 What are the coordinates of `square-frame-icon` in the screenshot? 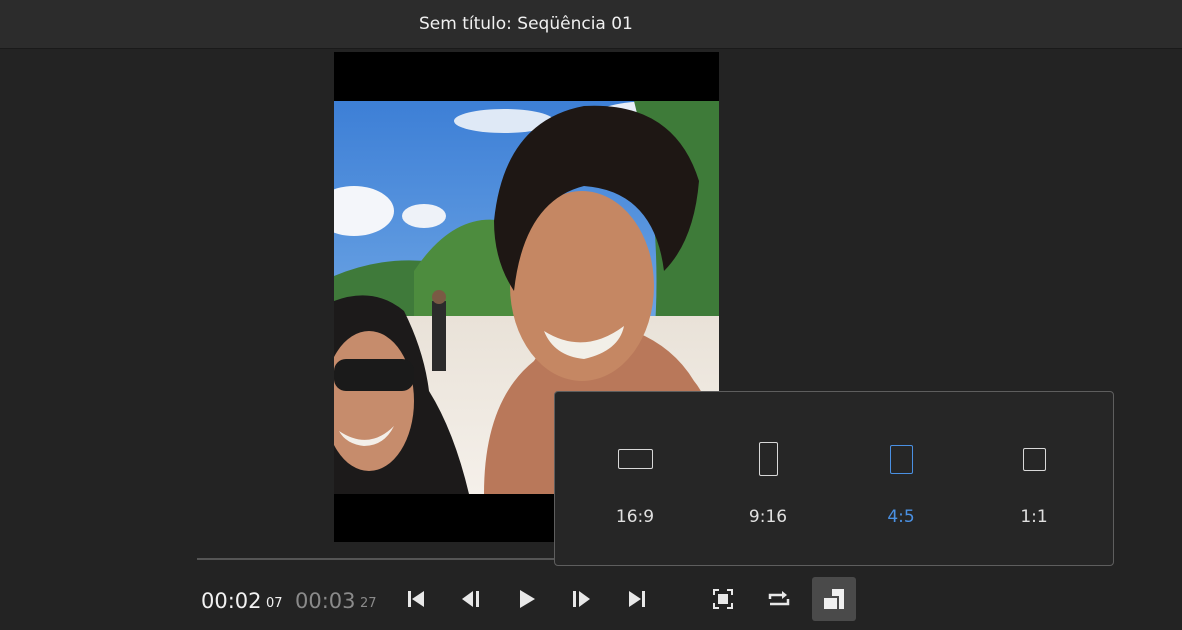 It's located at (1034, 459).